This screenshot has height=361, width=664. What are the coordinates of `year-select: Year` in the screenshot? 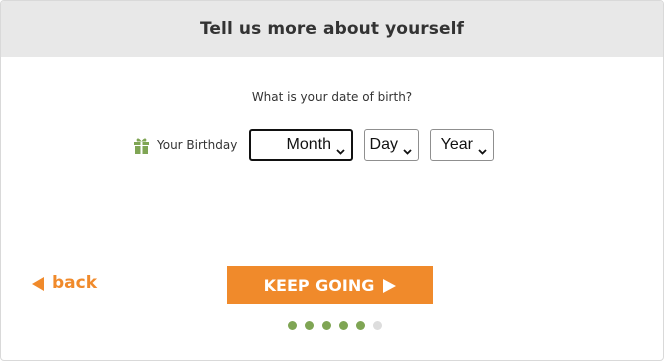 It's located at (462, 145).